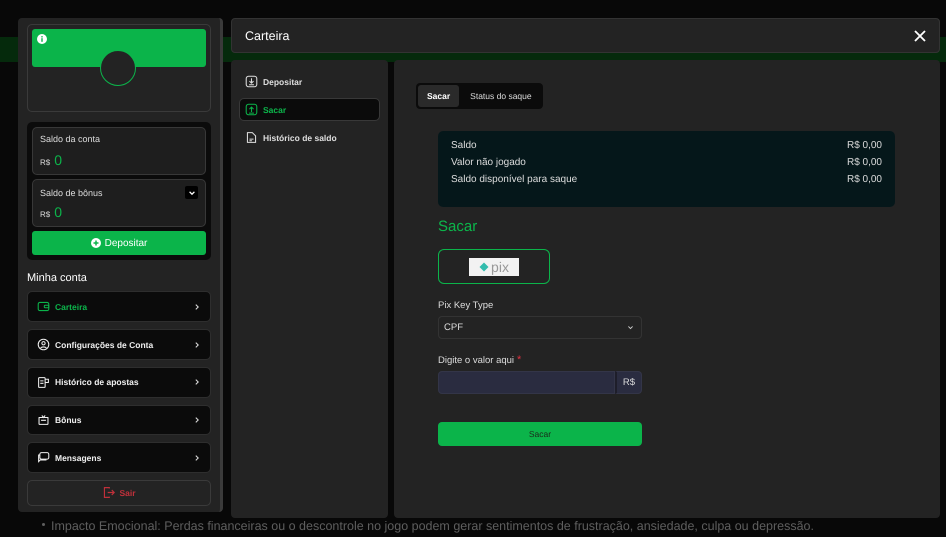 The height and width of the screenshot is (537, 946). Describe the element at coordinates (43, 307) in the screenshot. I see `wallet-icon` at that location.